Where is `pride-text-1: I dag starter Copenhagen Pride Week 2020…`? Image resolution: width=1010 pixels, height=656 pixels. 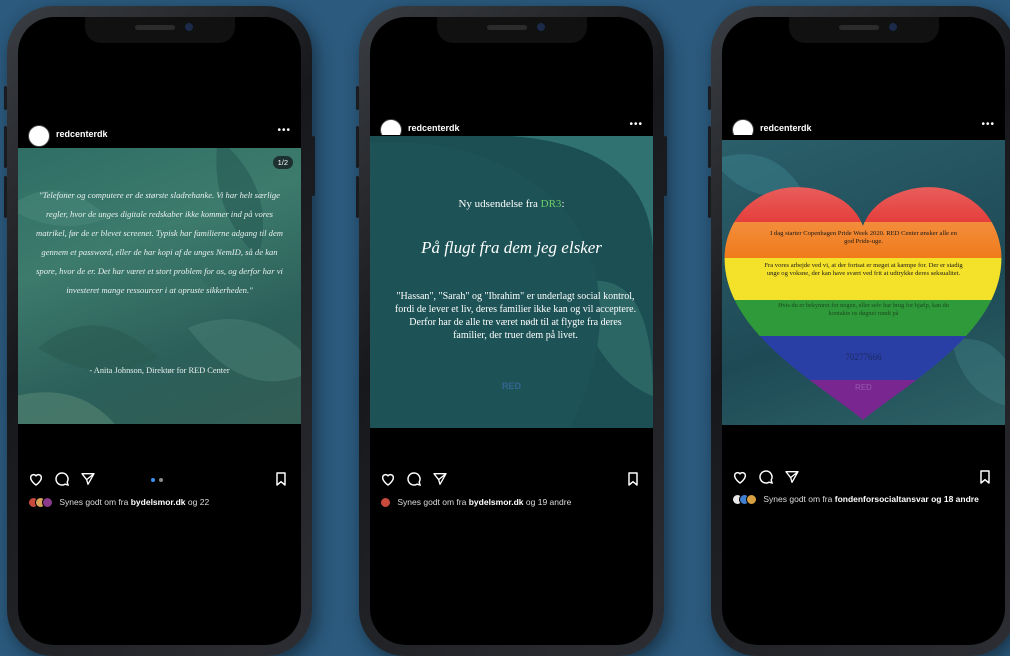
pride-text-1: I dag starter Copenhagen Pride Week 2020… is located at coordinates (863, 237).